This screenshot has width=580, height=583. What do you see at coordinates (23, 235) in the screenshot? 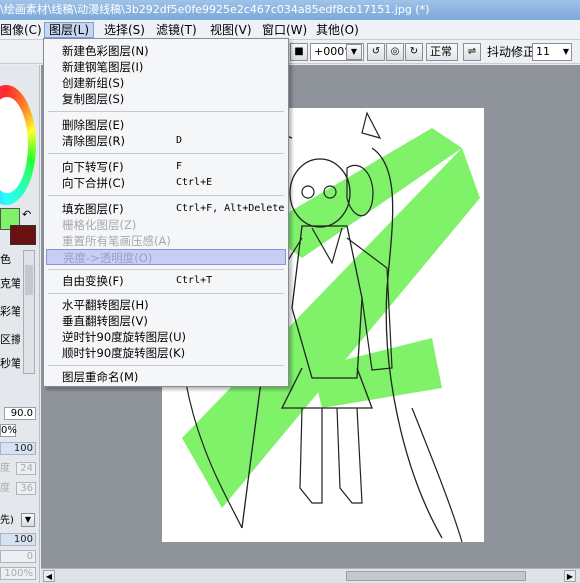
I see `secondary-color-swatch` at bounding box center [23, 235].